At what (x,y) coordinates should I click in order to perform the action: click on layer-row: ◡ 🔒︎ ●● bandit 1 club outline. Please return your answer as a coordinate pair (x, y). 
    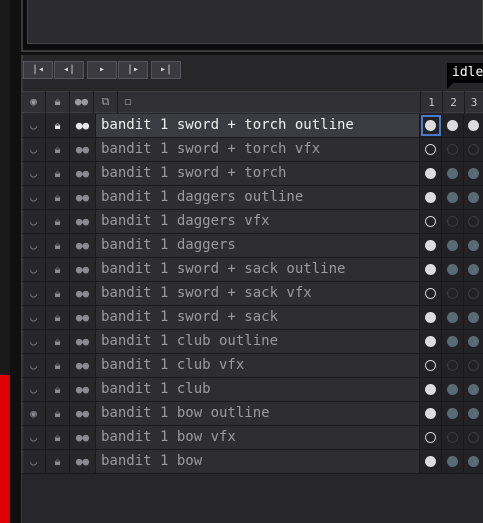
    Looking at the image, I should click on (252, 342).